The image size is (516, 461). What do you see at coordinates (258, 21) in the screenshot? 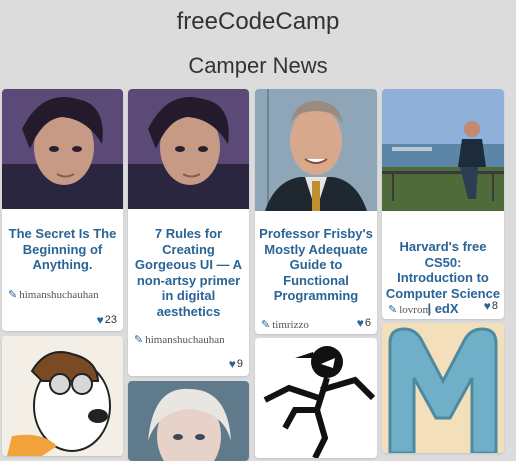
I see `brand-title: freeCodeCamp` at bounding box center [258, 21].